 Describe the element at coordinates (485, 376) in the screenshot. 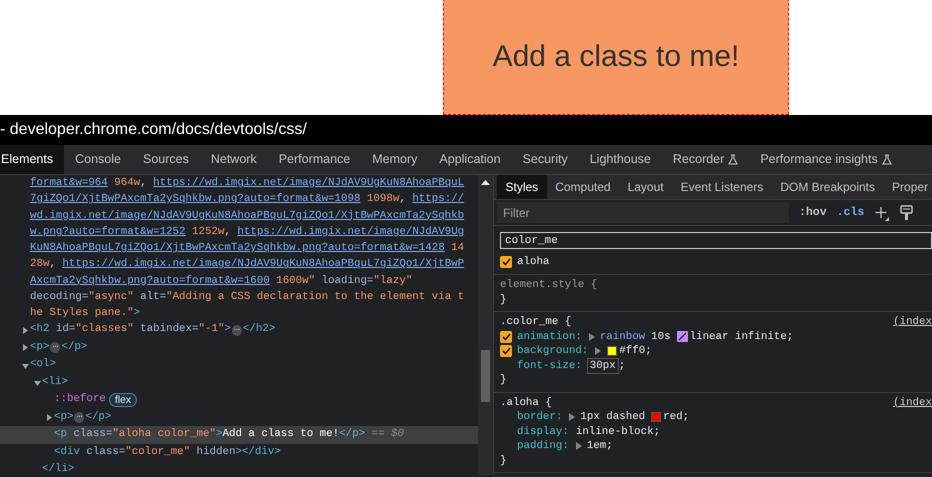

I see `scrollbar-thumb` at that location.